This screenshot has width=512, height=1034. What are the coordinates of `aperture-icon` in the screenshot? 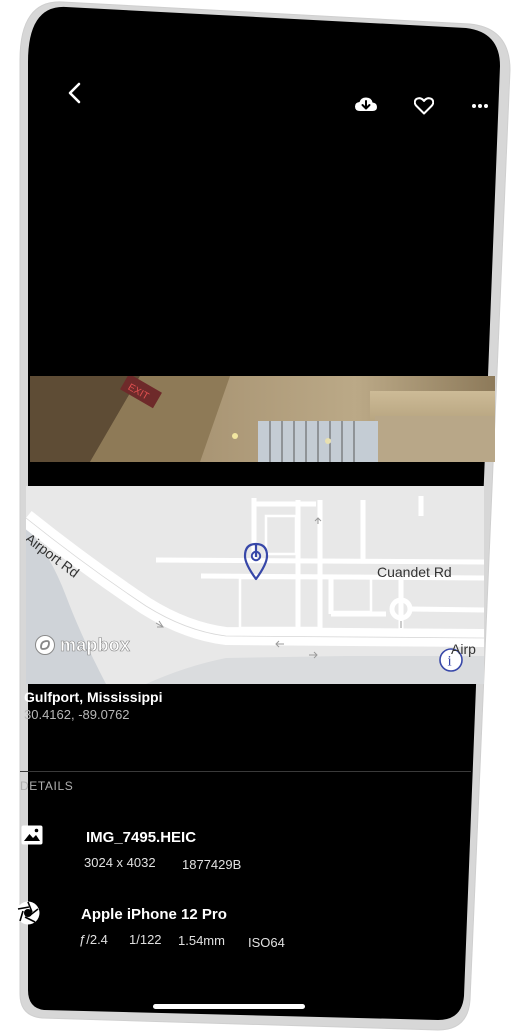 It's located at (28, 913).